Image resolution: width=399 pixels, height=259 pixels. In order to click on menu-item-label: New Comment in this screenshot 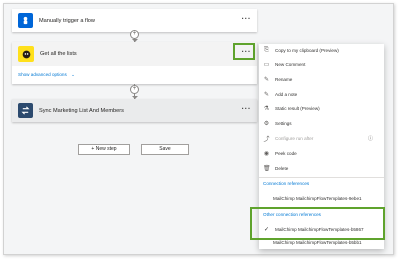, I will do `click(290, 64)`.